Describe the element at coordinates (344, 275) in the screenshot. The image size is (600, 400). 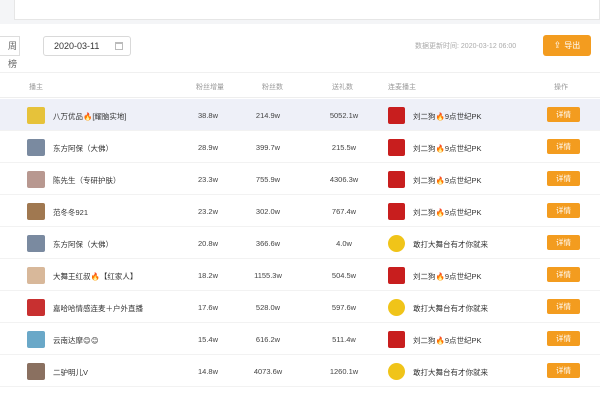
I see `gifts-value: 504.5w` at that location.